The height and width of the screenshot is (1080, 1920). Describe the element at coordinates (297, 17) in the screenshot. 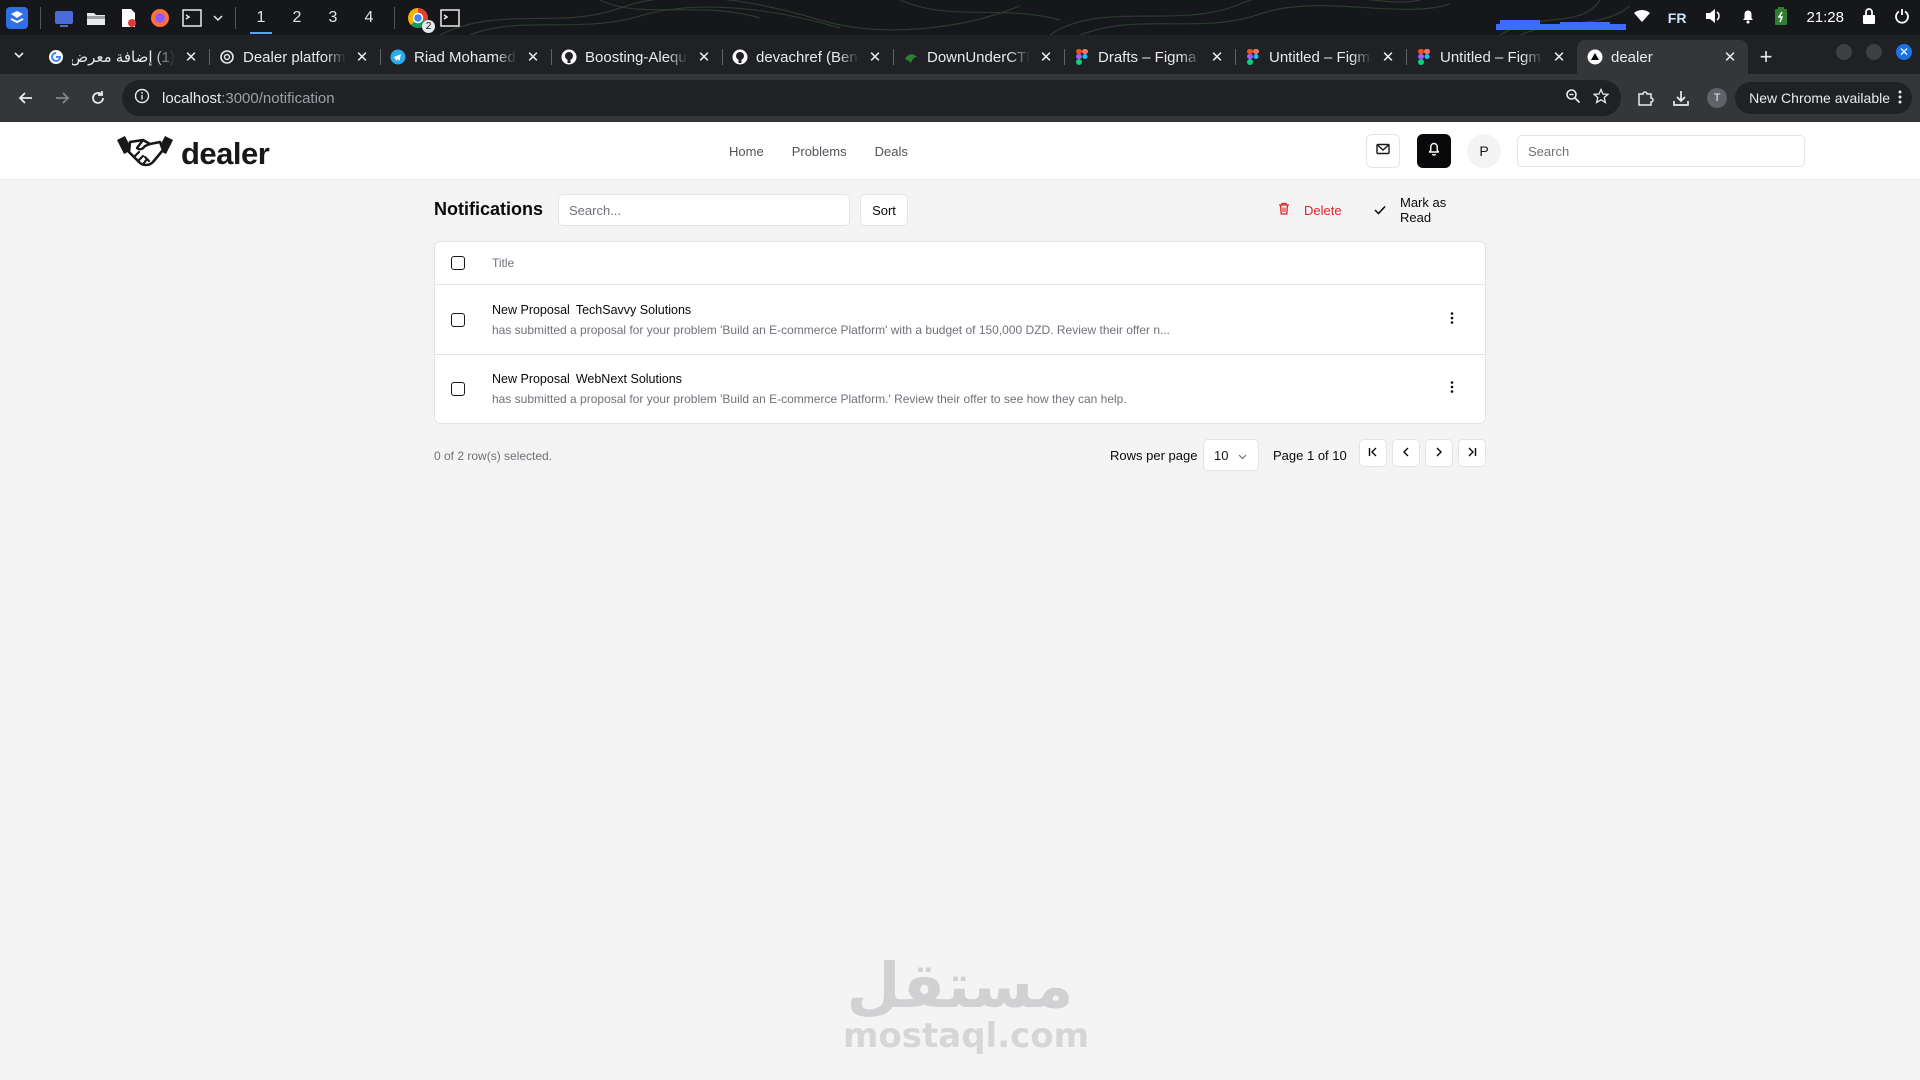

I see `workspace-2: 2` at that location.